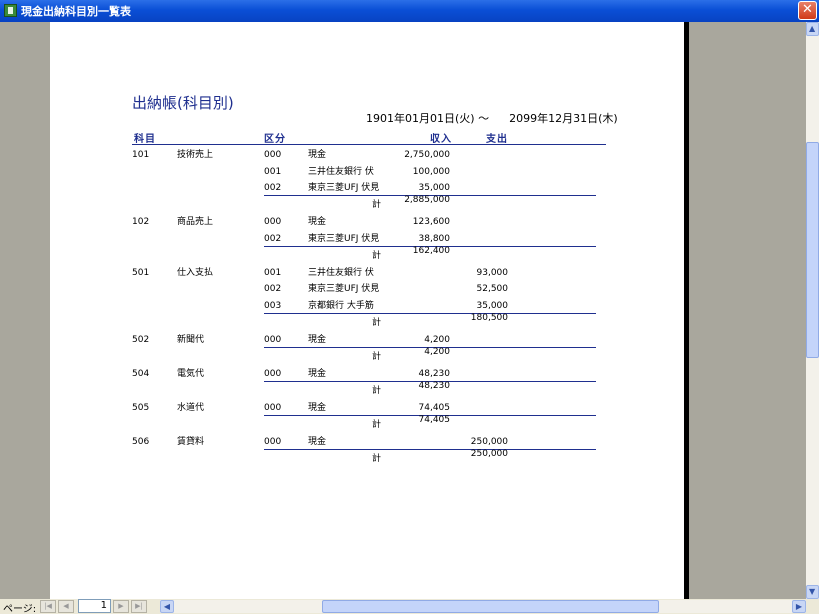 The width and height of the screenshot is (819, 614). I want to click on last-page-button: ▶|, so click(139, 606).